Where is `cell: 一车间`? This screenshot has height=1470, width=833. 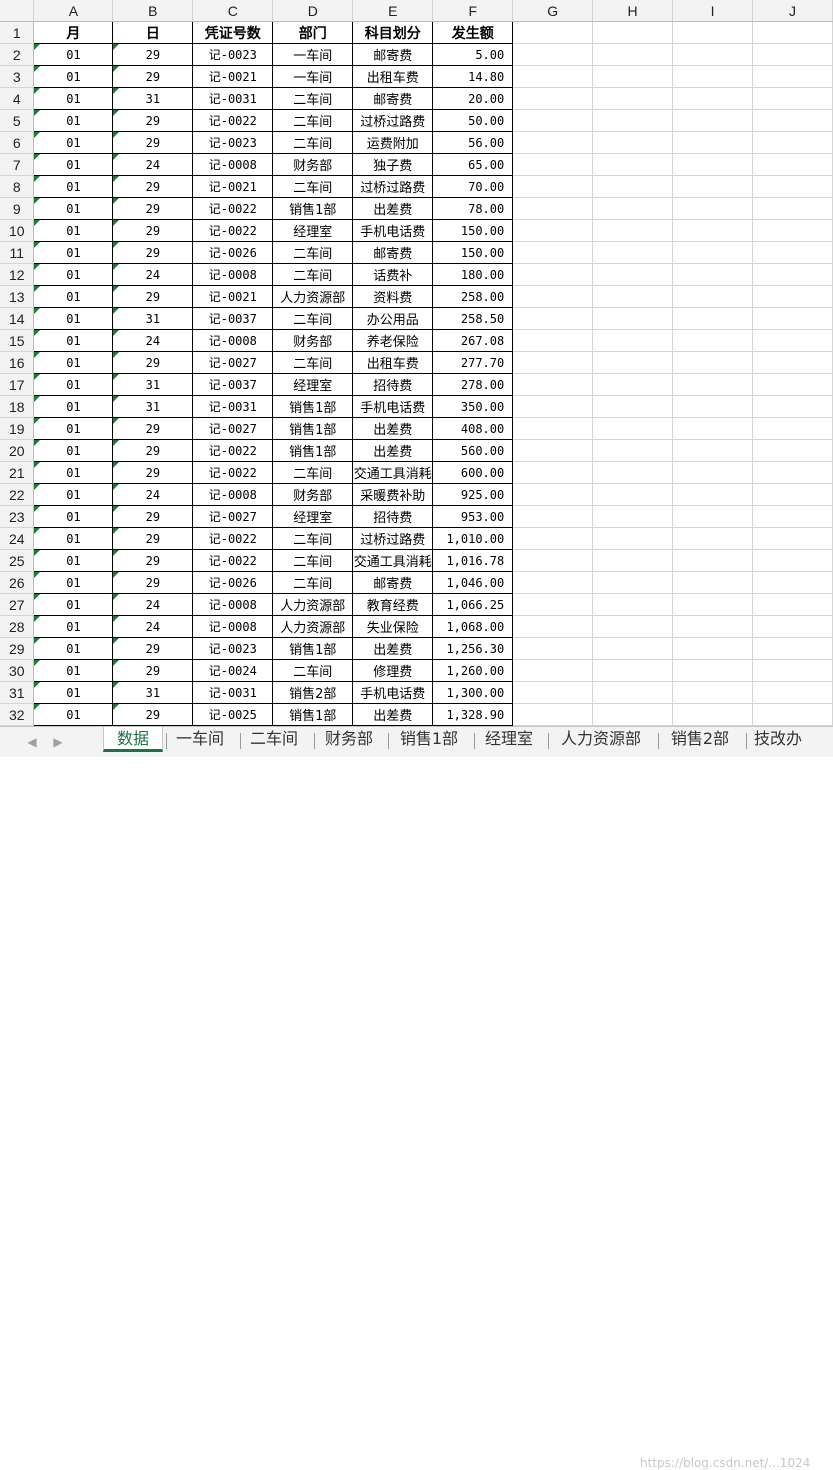 cell: 一车间 is located at coordinates (313, 76).